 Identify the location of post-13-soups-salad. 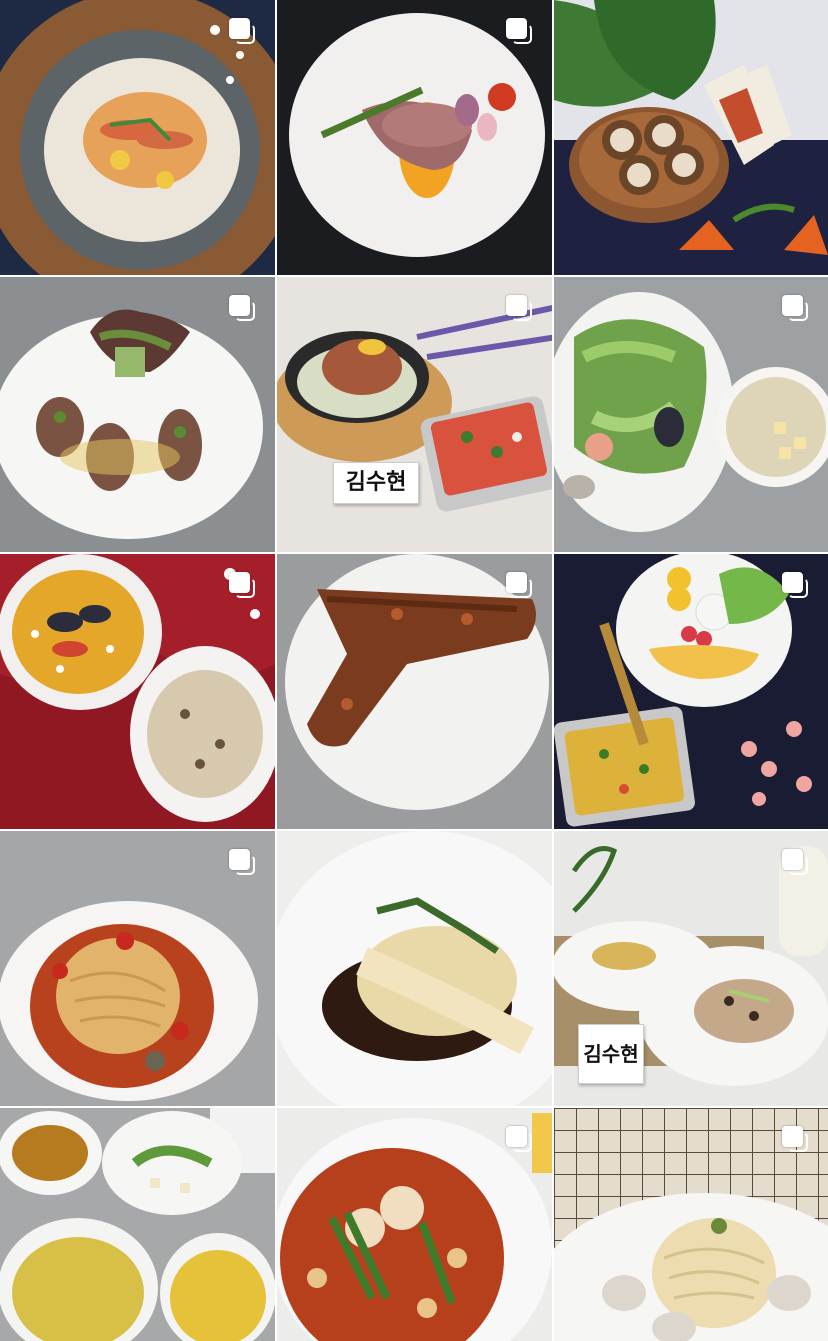
(137, 1224).